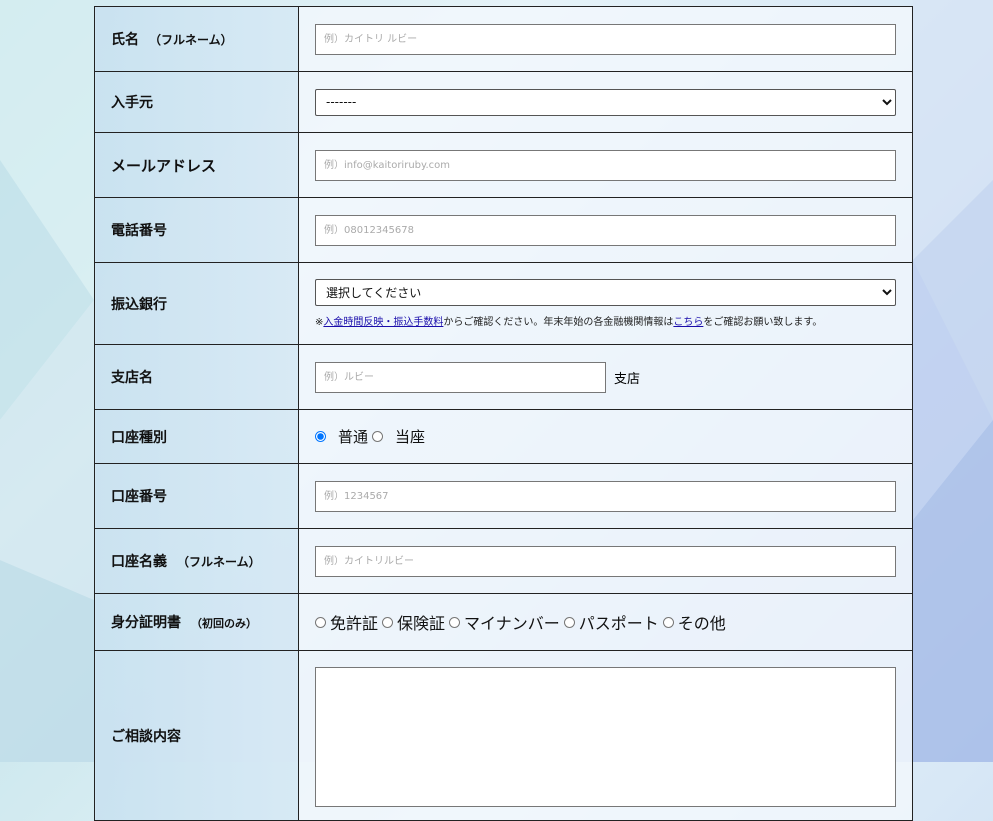  I want to click on id-doc-radio-group: 免許証 保険証 マイナンバー パスポート その他, so click(605, 622).